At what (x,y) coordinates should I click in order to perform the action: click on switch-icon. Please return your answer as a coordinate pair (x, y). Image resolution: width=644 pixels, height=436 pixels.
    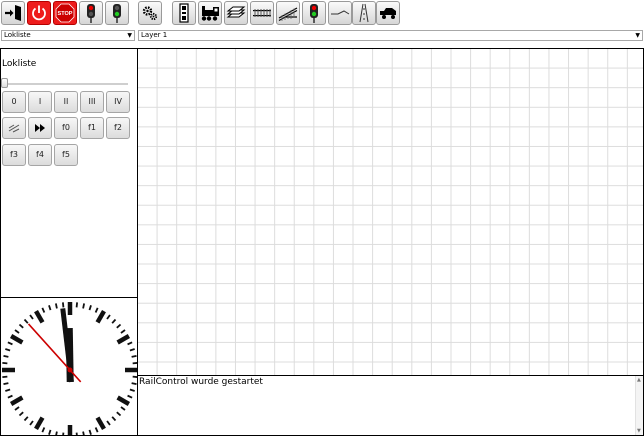
    Looking at the image, I should click on (288, 14).